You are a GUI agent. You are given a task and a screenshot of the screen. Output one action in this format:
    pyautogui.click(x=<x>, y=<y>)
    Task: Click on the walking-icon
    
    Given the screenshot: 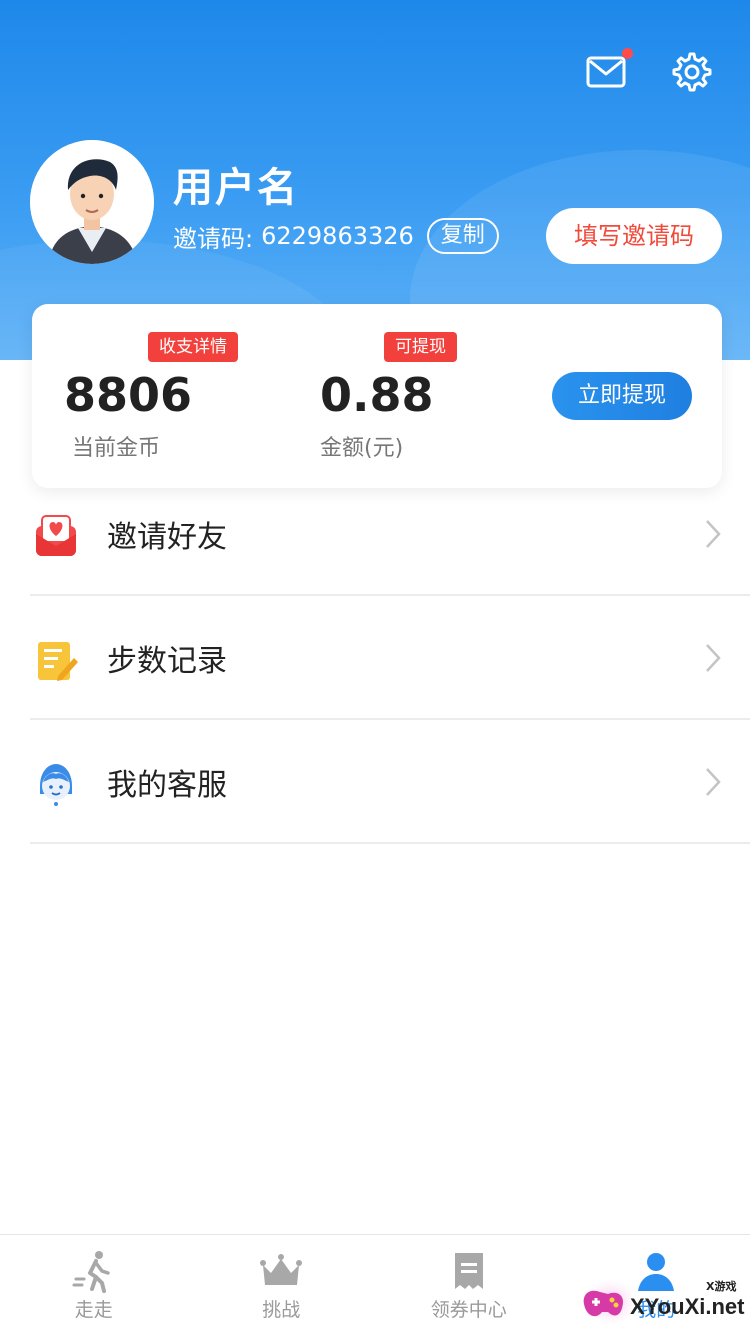 What is the action you would take?
    pyautogui.click(x=94, y=1271)
    